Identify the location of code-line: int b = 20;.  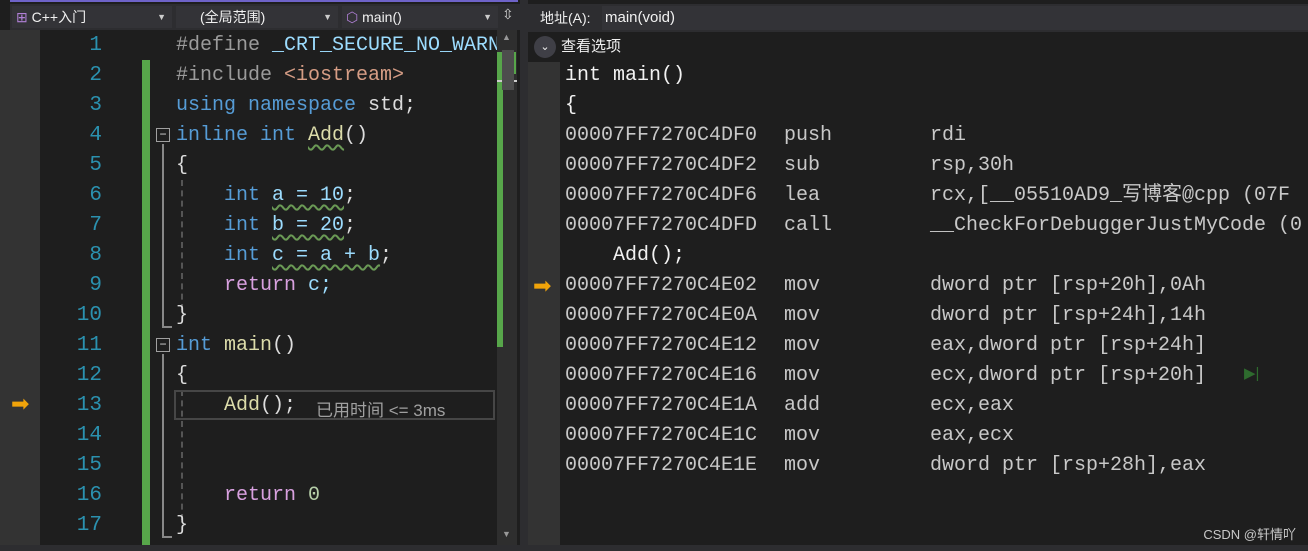
(266, 226).